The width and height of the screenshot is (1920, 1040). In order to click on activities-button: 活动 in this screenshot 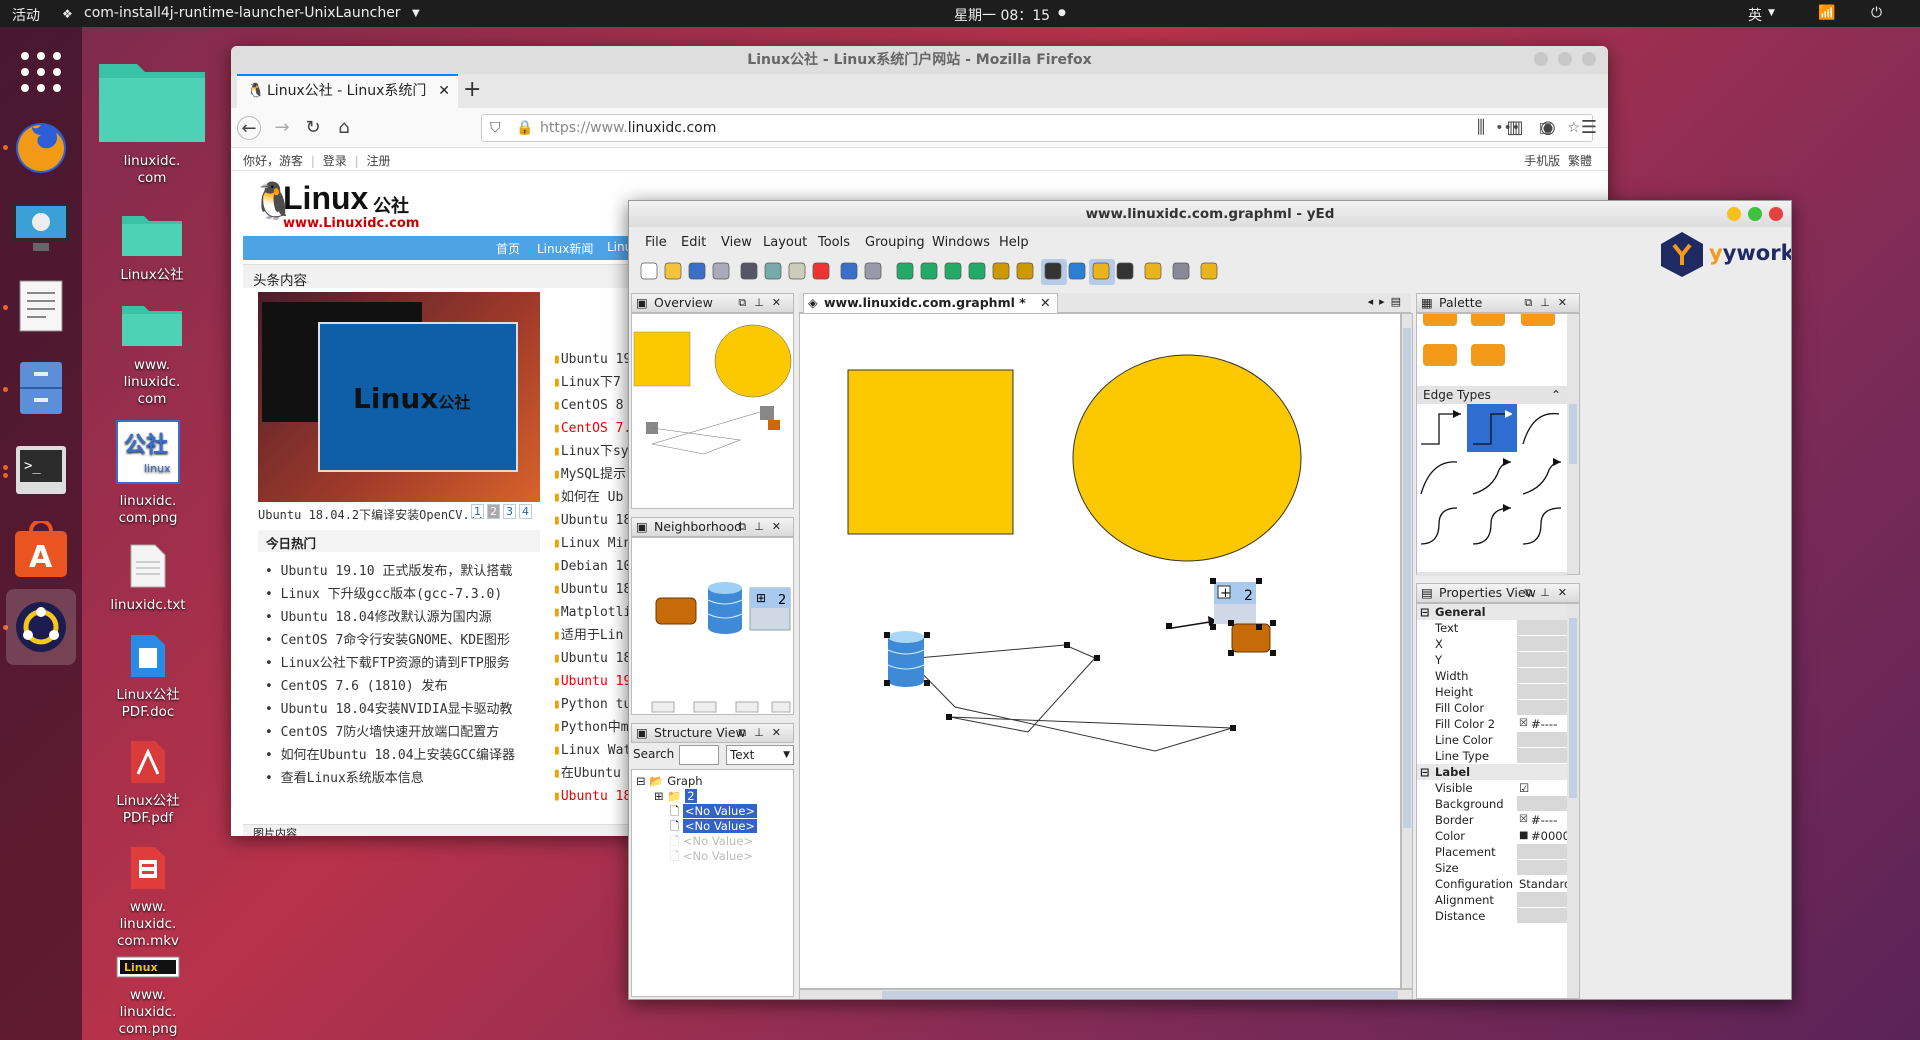, I will do `click(26, 15)`.